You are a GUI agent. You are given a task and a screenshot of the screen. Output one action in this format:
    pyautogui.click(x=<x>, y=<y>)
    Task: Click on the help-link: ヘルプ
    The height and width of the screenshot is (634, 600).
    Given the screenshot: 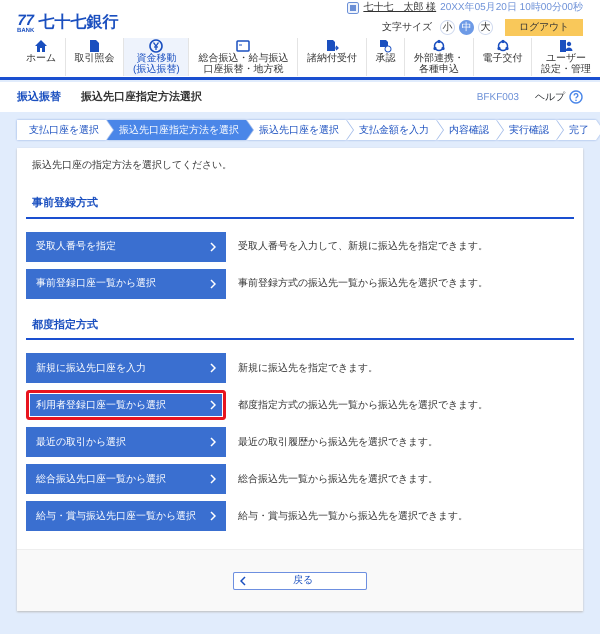 What is the action you would take?
    pyautogui.click(x=559, y=97)
    